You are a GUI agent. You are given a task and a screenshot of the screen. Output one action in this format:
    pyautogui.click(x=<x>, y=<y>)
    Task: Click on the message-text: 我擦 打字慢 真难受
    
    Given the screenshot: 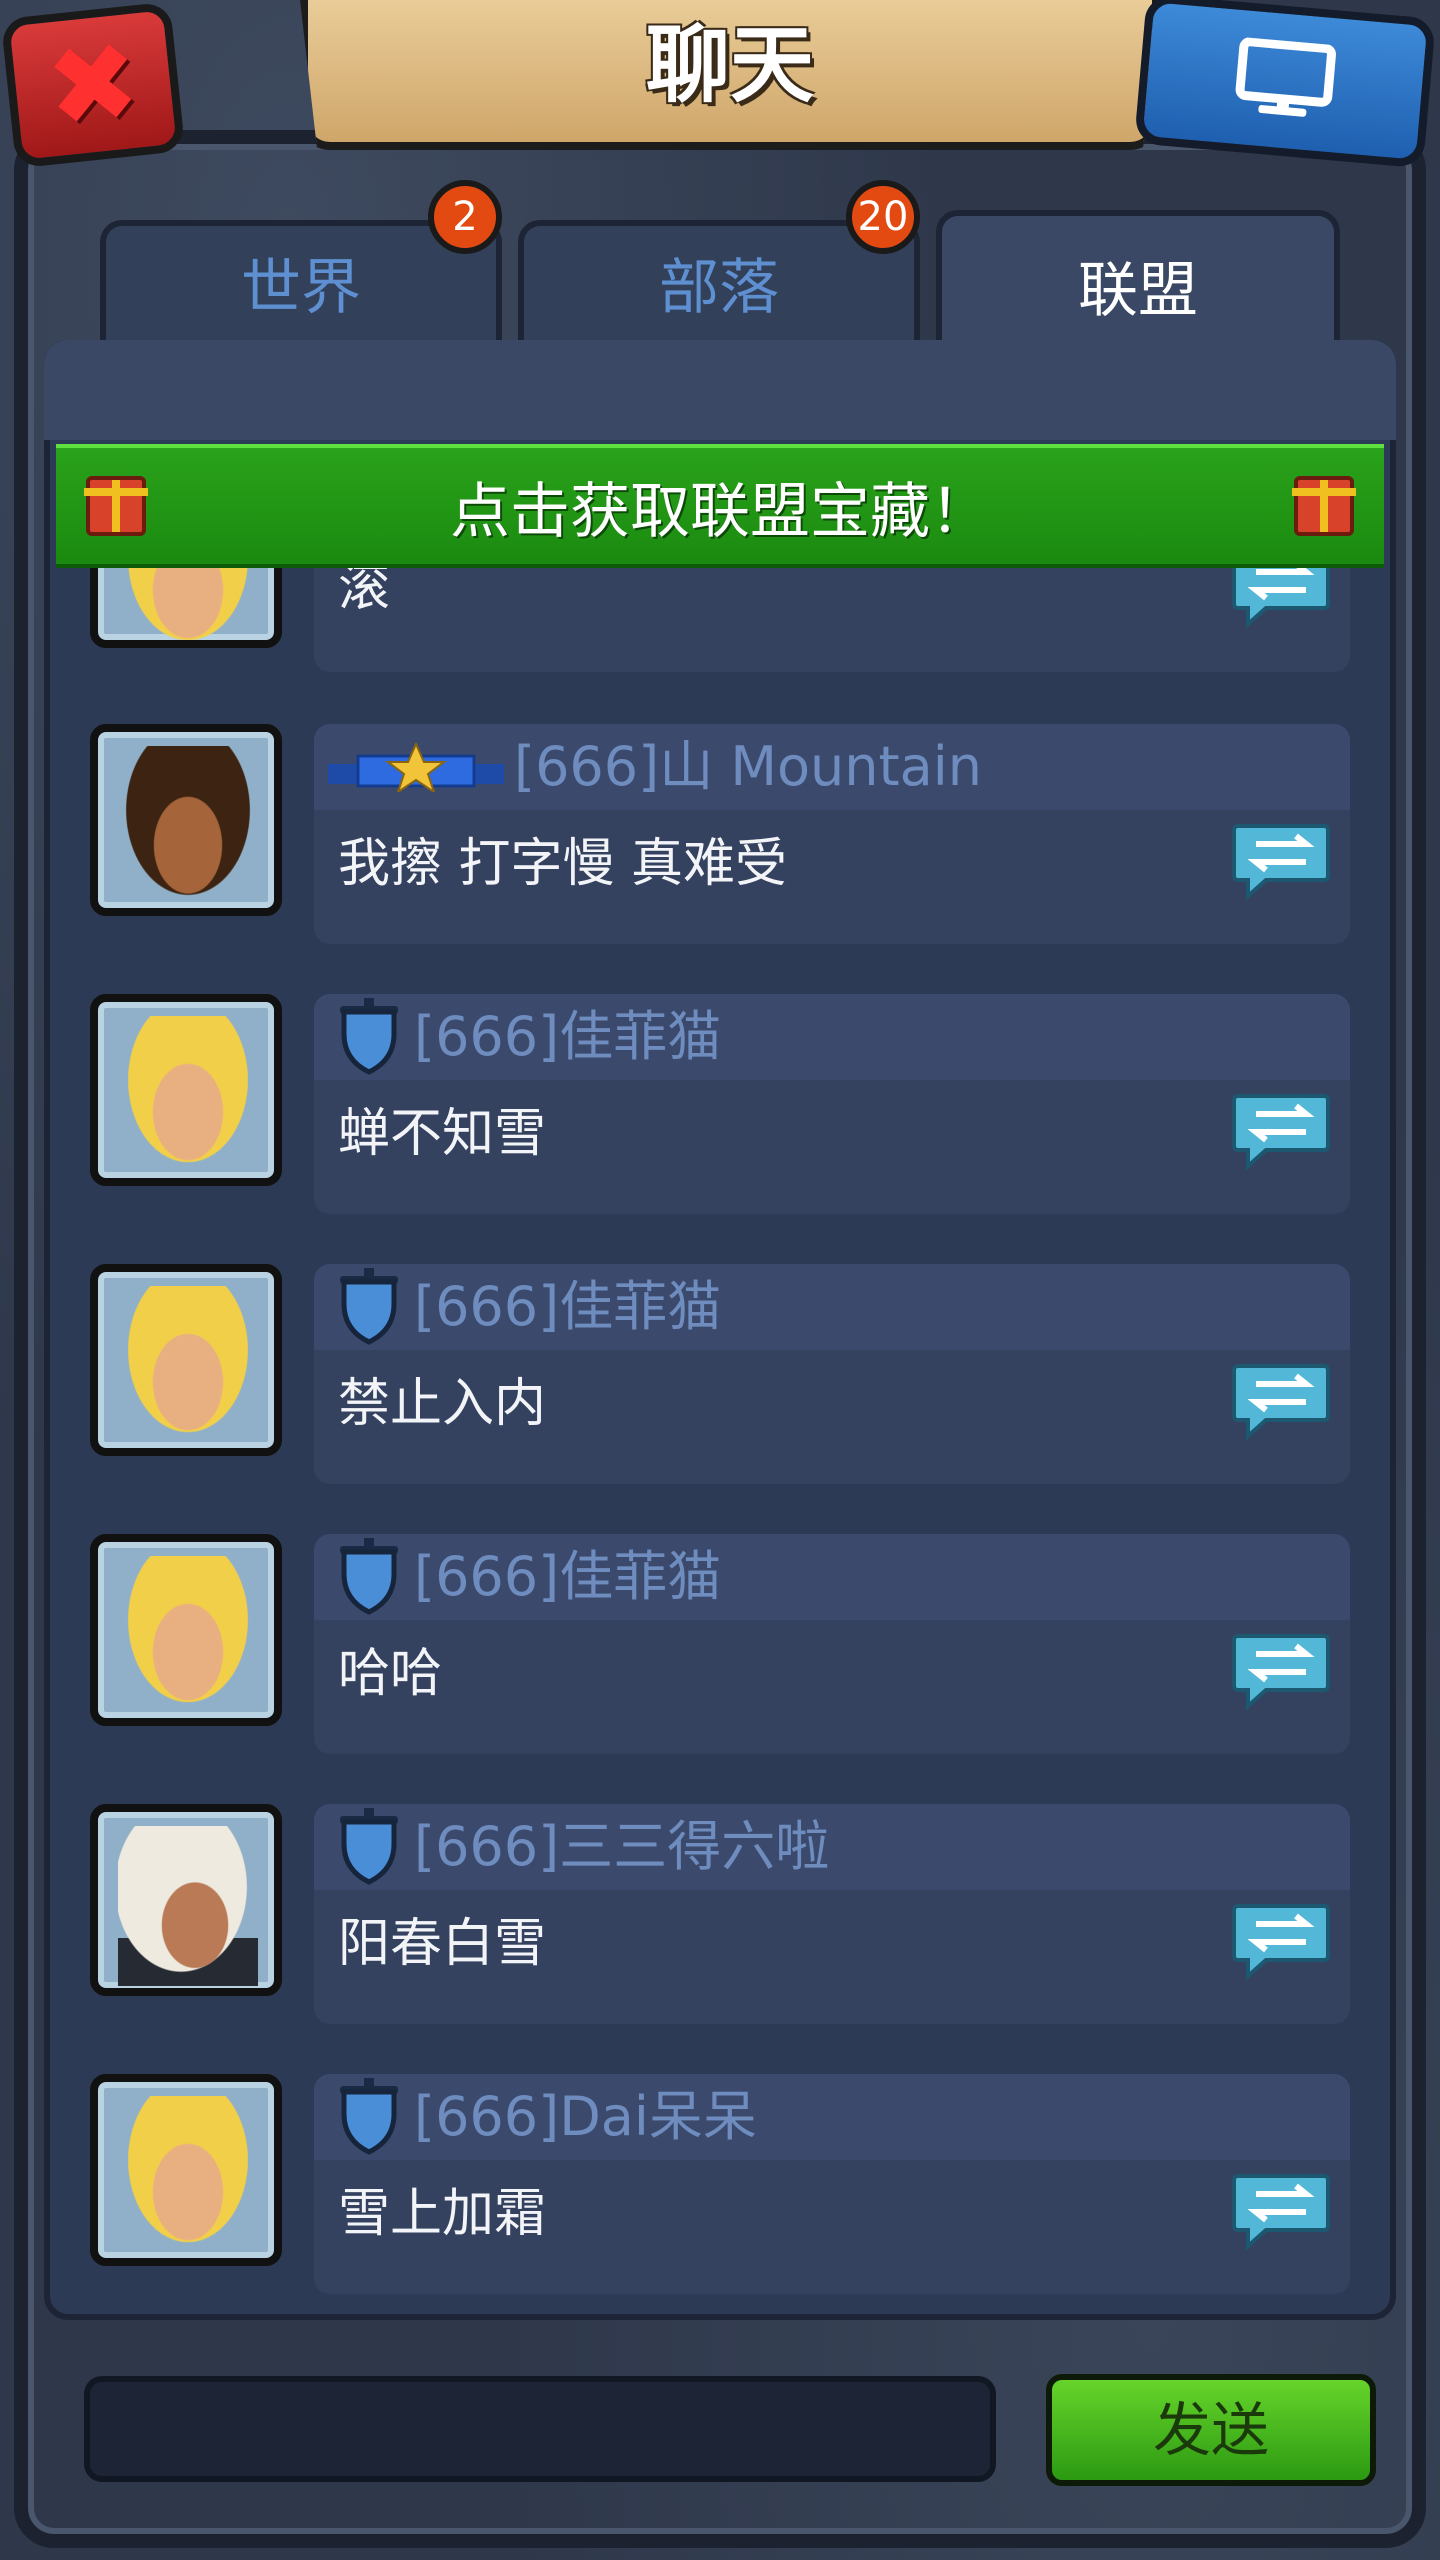 What is the action you would take?
    pyautogui.click(x=563, y=864)
    